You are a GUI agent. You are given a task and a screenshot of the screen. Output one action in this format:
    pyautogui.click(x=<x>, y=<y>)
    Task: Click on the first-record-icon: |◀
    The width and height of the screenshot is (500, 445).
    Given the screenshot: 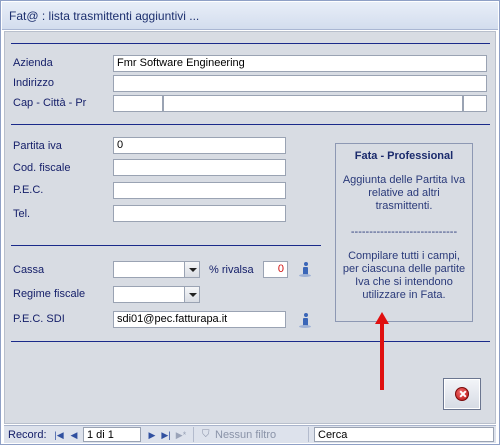 What is the action you would take?
    pyautogui.click(x=59, y=435)
    